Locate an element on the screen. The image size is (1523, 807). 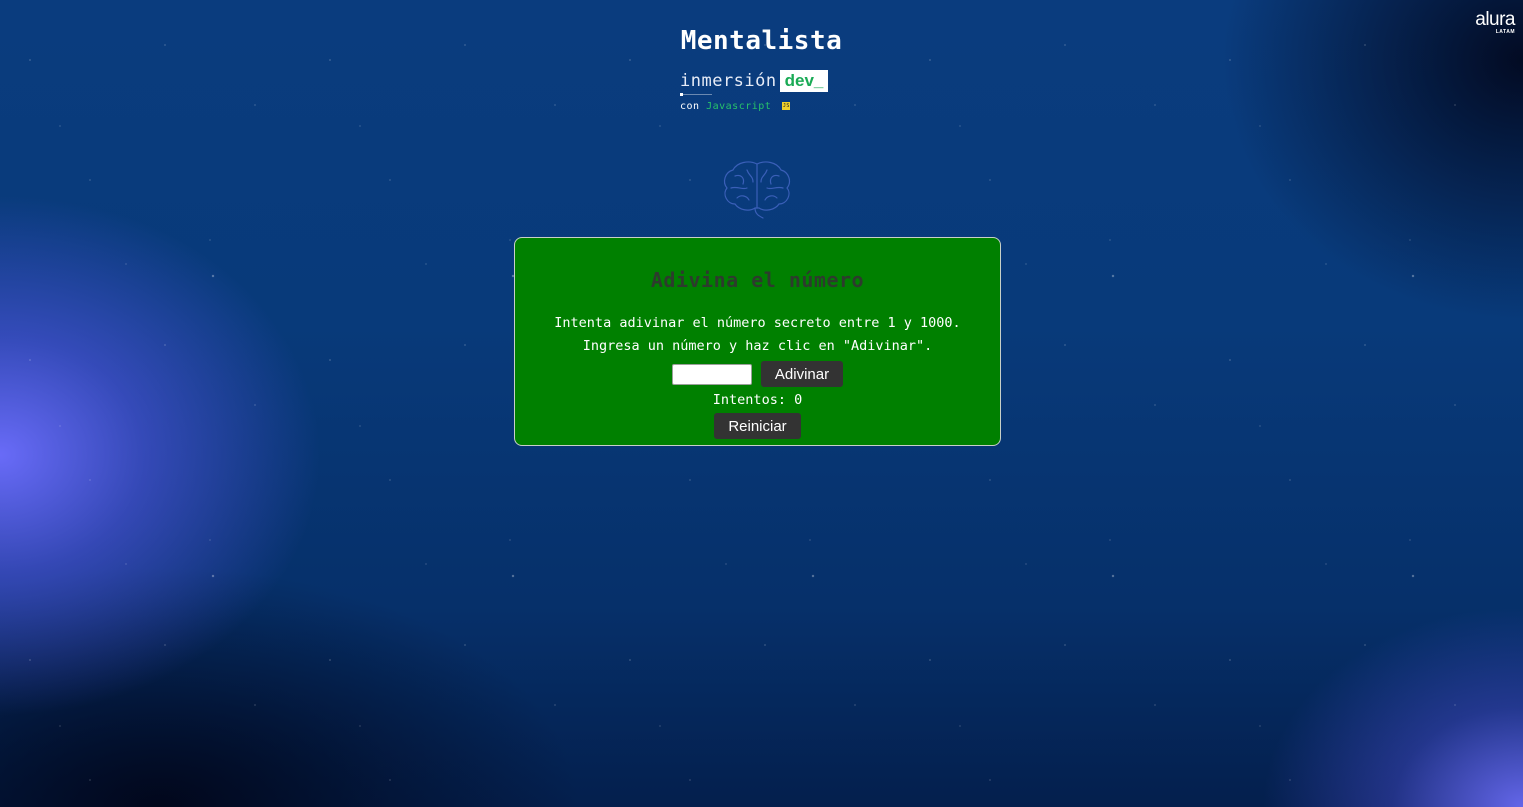
event-badge: inmersión dev_ con Javascript JS is located at coordinates (754, 91).